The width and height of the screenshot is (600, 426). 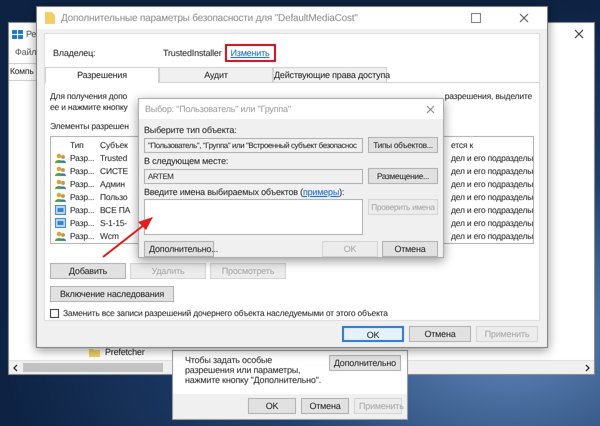 What do you see at coordinates (89, 96) in the screenshot?
I see `description-text: Для получения допо` at bounding box center [89, 96].